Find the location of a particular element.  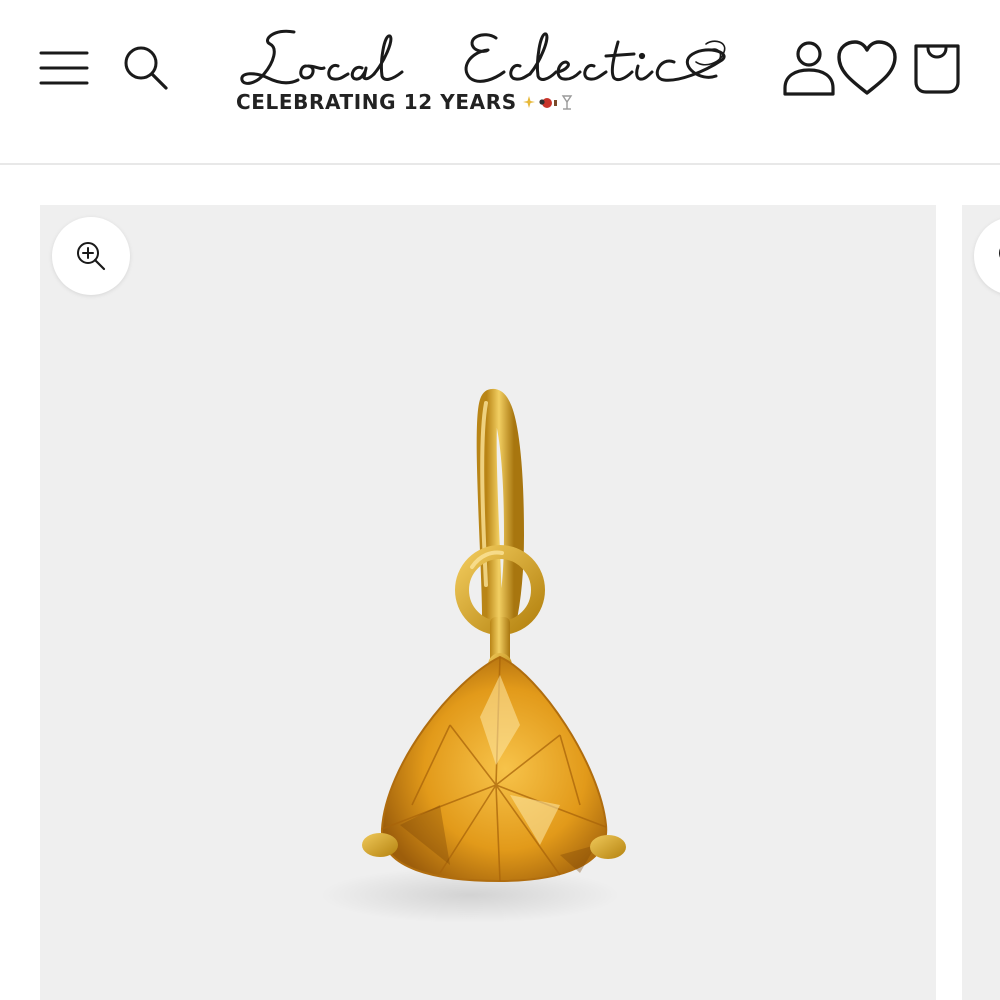

account-button is located at coordinates (809, 68).